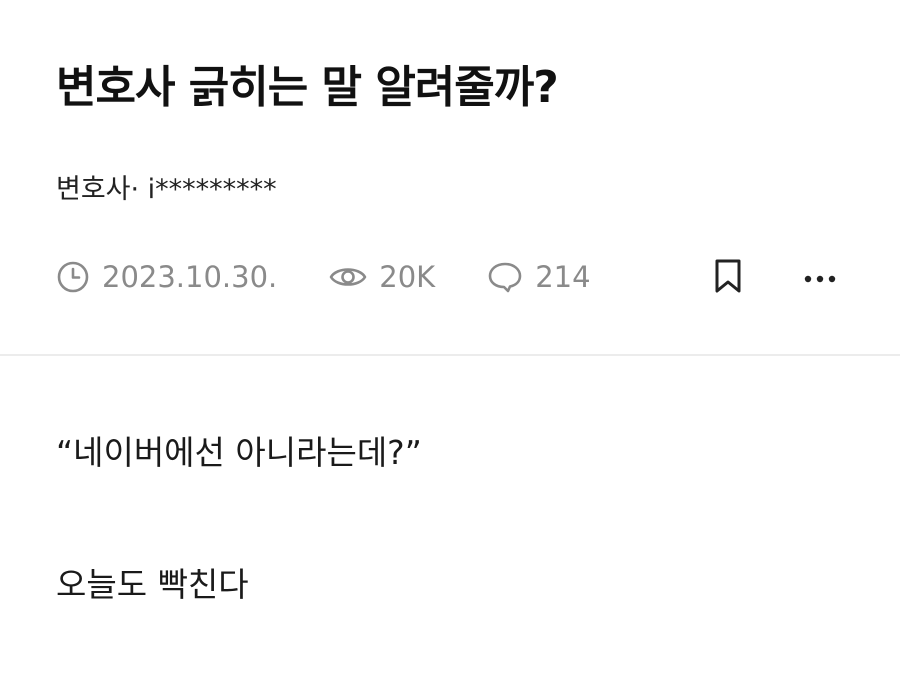 Image resolution: width=900 pixels, height=697 pixels. I want to click on post-comments: 214, so click(539, 277).